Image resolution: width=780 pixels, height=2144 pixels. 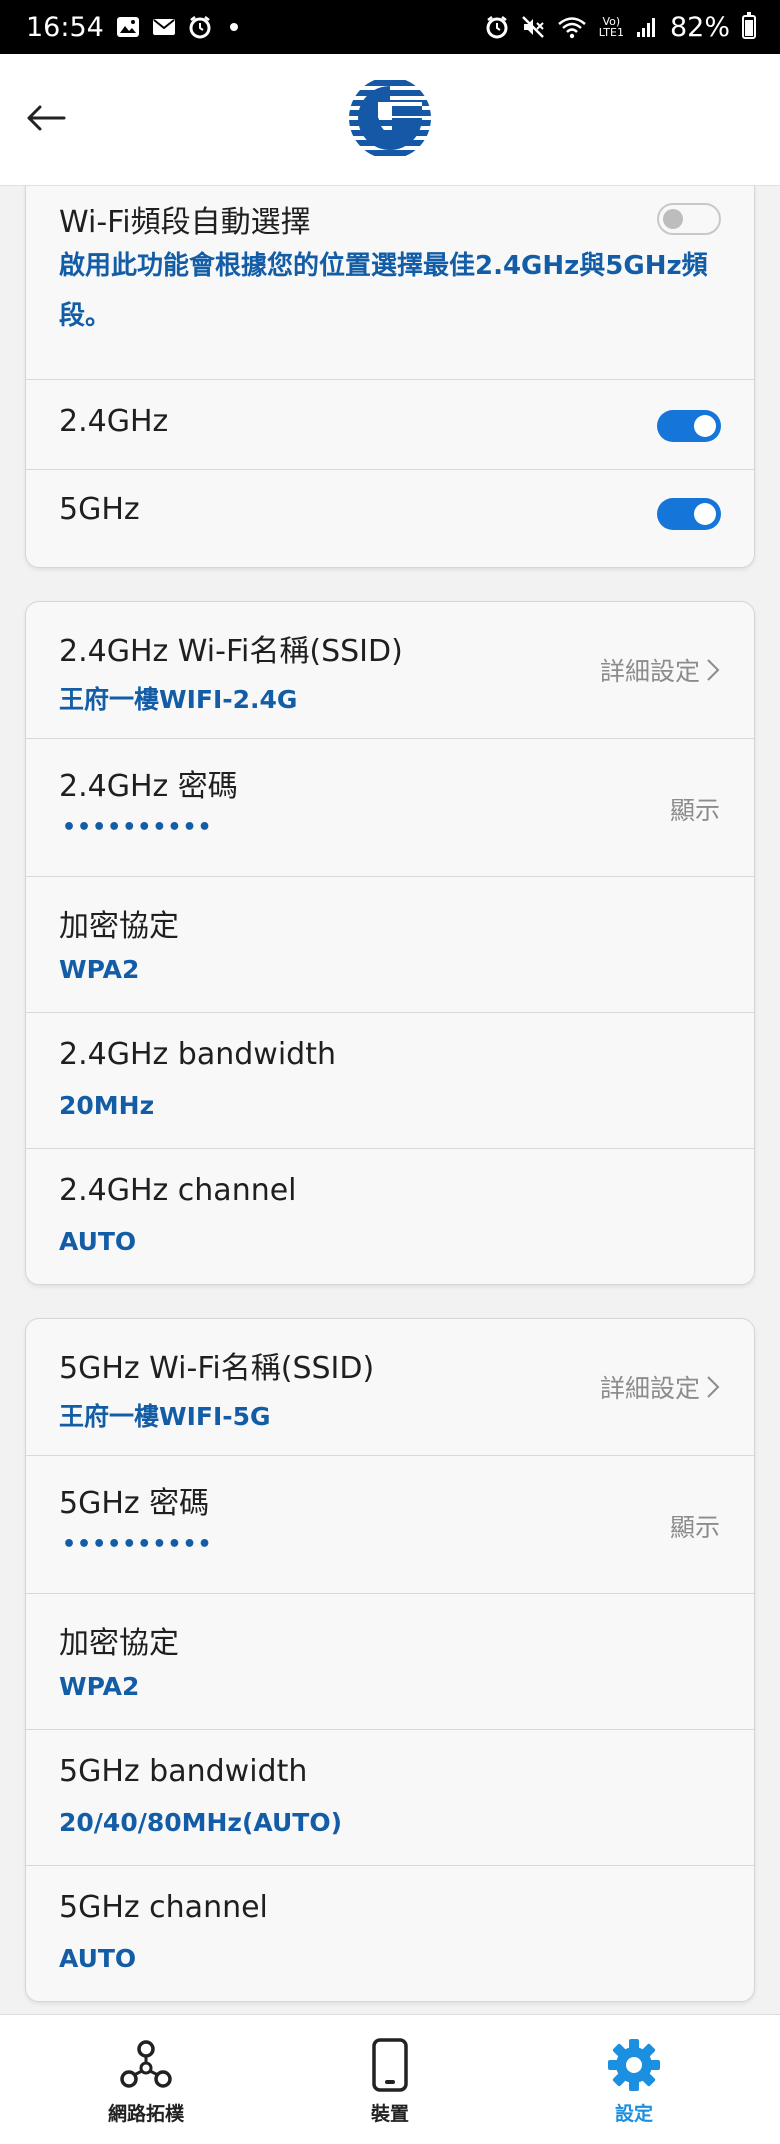 What do you see at coordinates (611, 27) in the screenshot?
I see `volte-icon: Vo) LTE1` at bounding box center [611, 27].